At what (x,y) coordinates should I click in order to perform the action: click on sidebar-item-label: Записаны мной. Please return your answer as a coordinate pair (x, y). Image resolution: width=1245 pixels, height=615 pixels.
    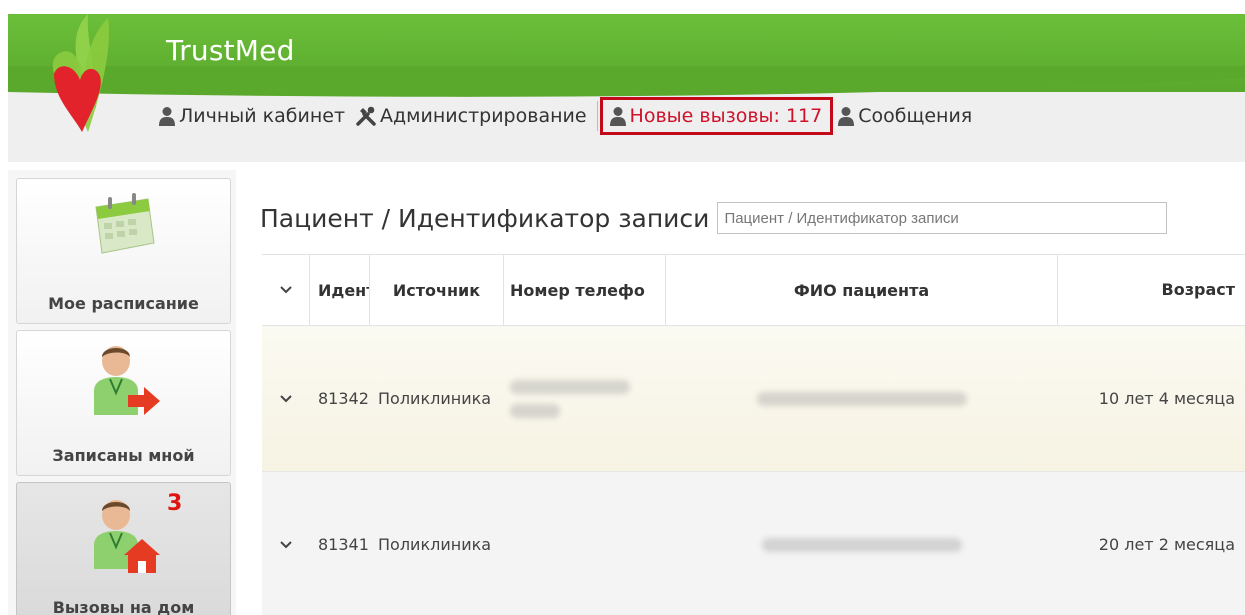
    Looking at the image, I should click on (123, 455).